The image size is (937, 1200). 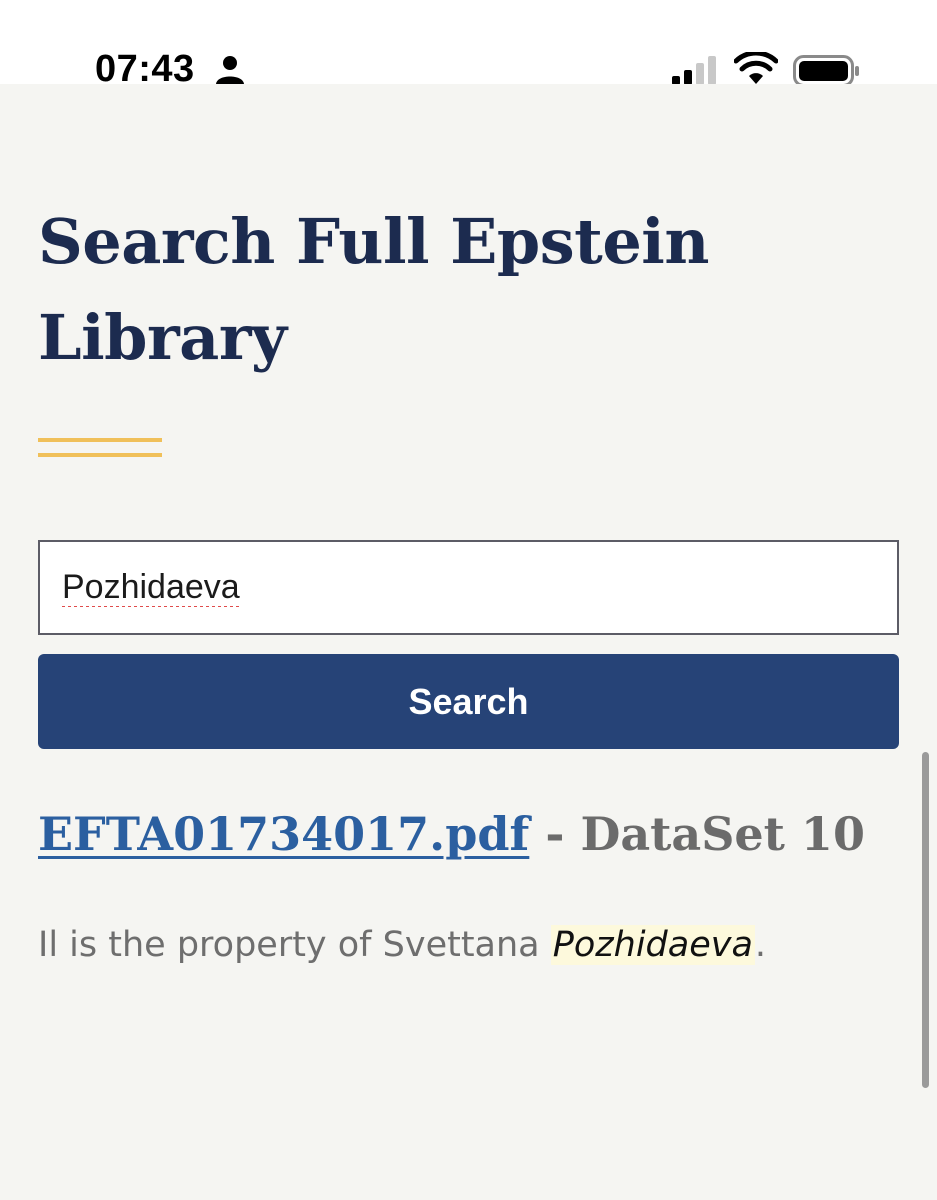 I want to click on snippet-text-after: ., so click(x=760, y=945).